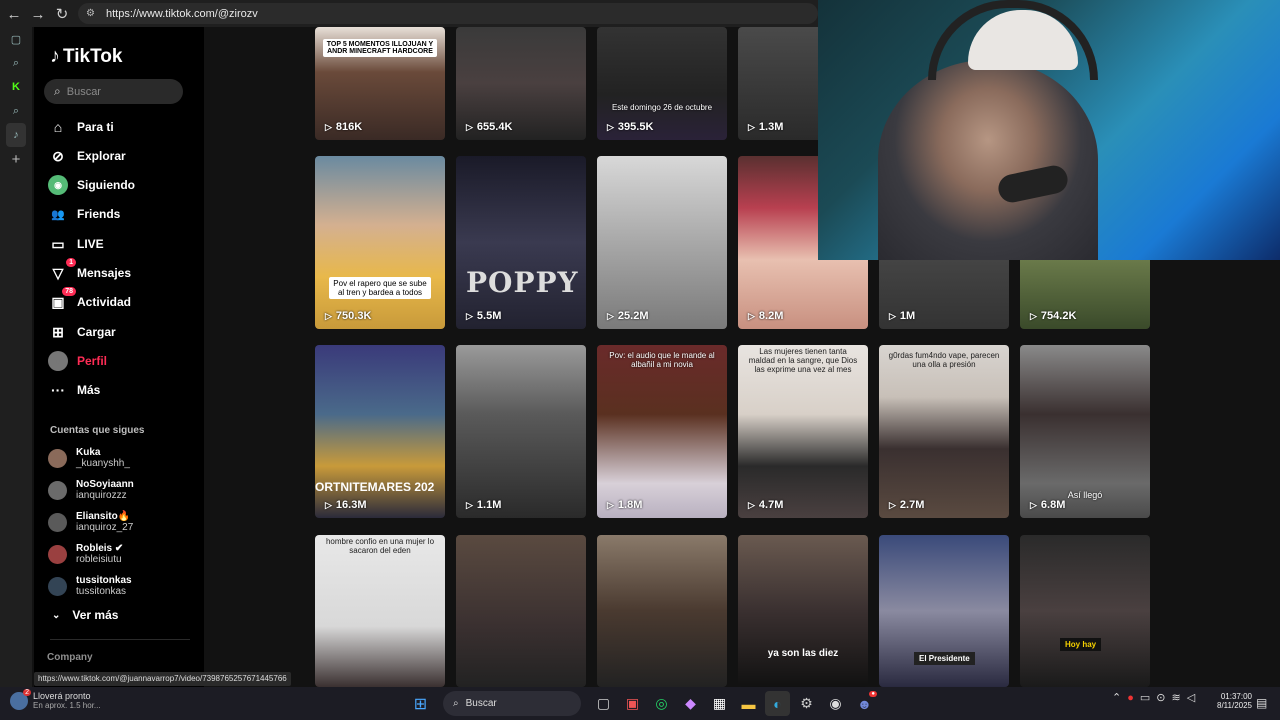 The image size is (1280, 720). What do you see at coordinates (719, 703) in the screenshot?
I see `store-icon: ▦` at bounding box center [719, 703].